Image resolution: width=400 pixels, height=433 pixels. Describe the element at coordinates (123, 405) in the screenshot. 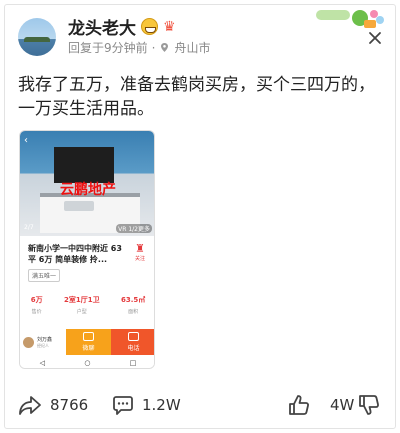

I see `comment-icon` at that location.